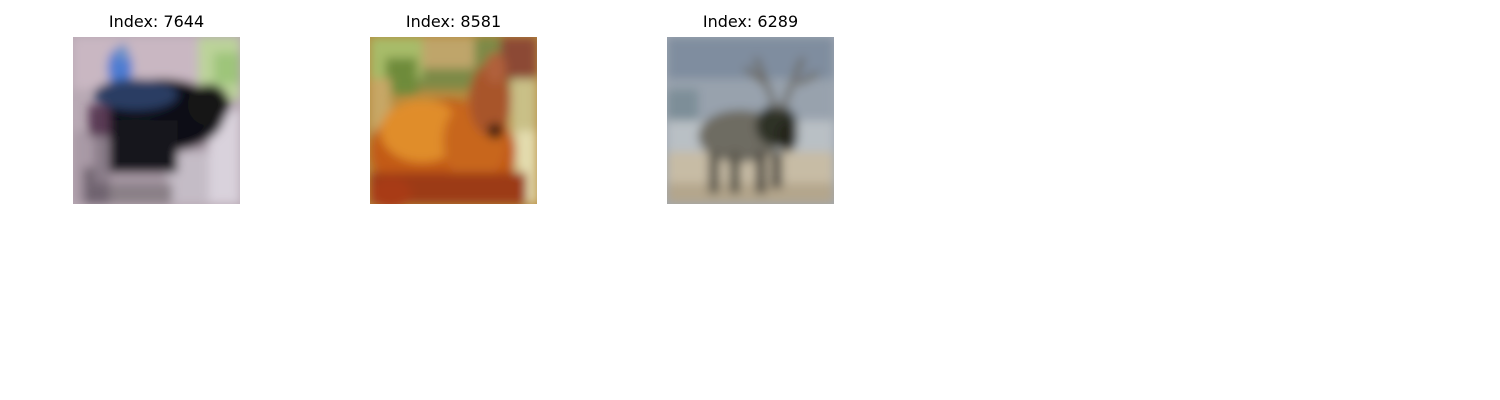  I want to click on panel-title: Index: 6289, so click(750, 21).